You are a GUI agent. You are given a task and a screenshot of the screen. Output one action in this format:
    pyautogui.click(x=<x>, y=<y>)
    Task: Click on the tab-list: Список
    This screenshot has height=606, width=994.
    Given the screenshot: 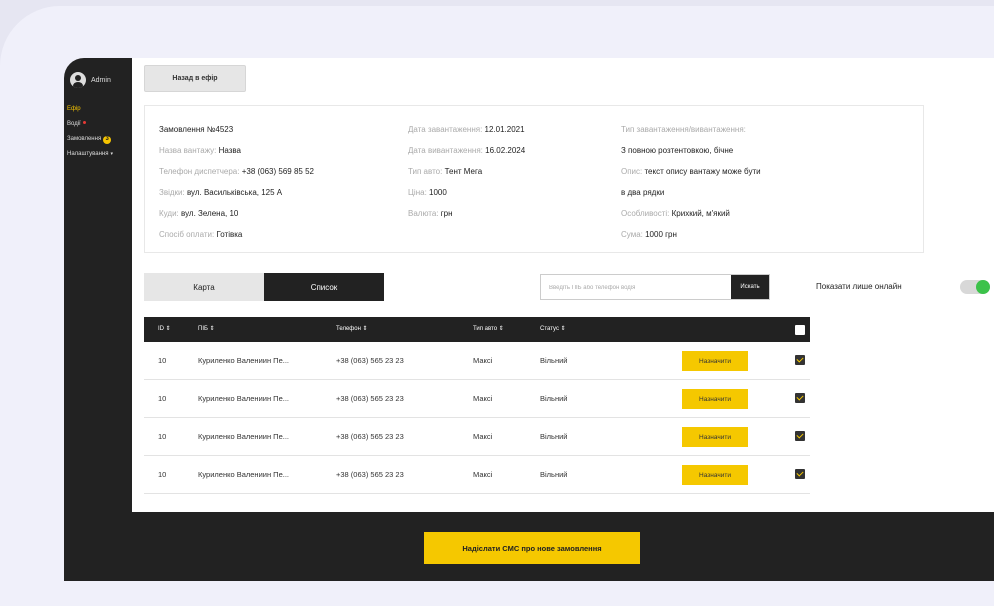 What is the action you would take?
    pyautogui.click(x=324, y=287)
    